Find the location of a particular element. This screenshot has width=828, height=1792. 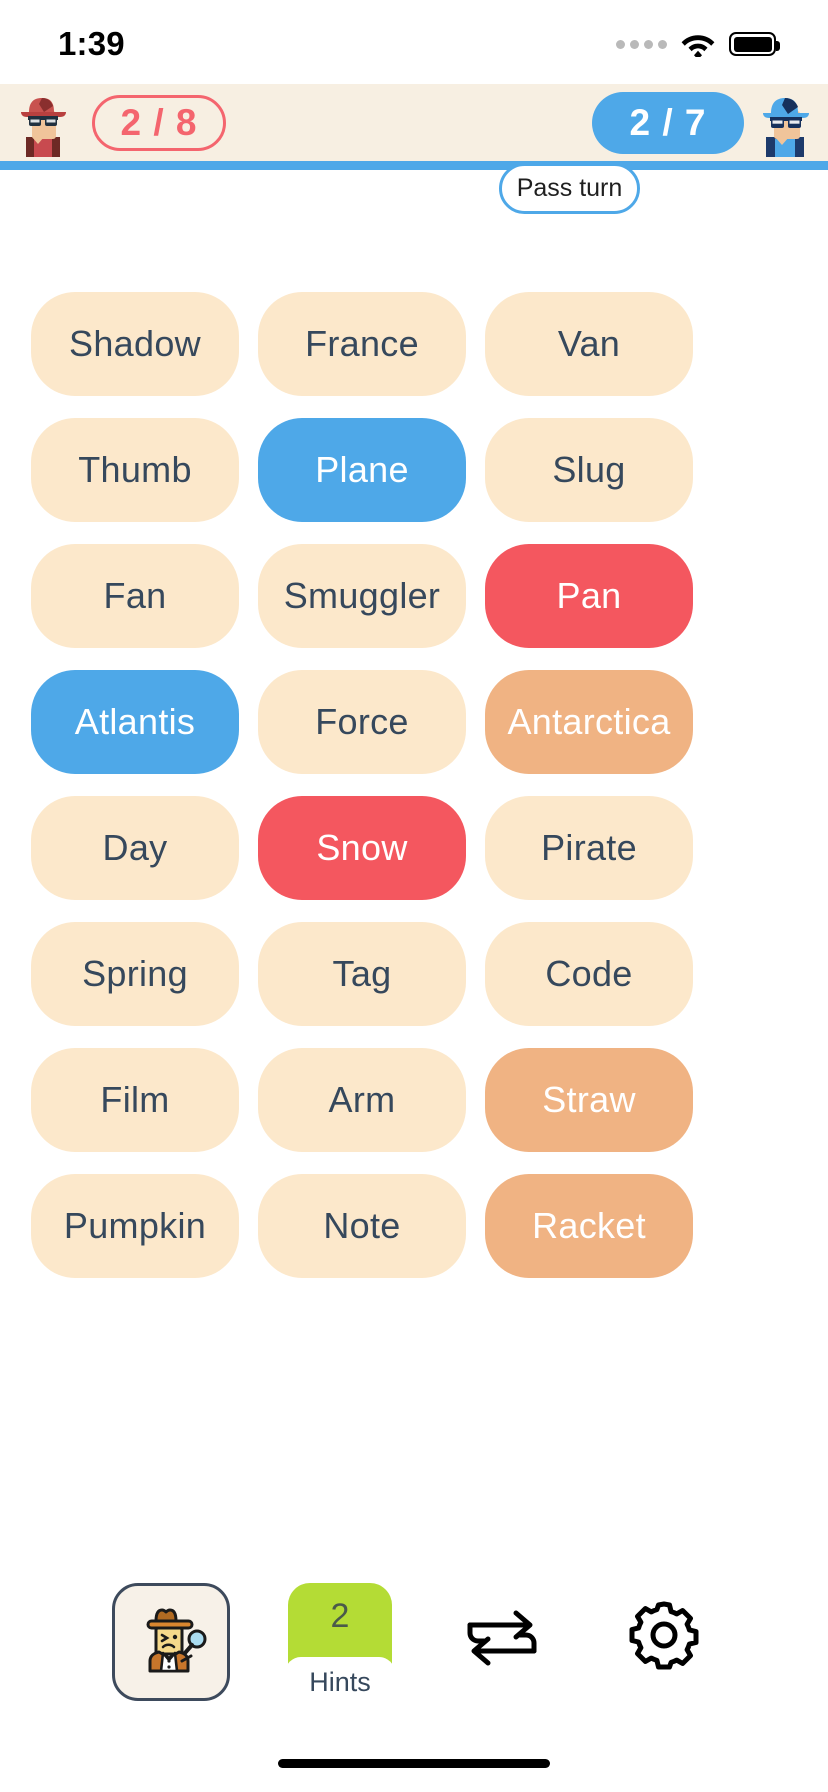

cellular-dots-icon is located at coordinates (641, 44).